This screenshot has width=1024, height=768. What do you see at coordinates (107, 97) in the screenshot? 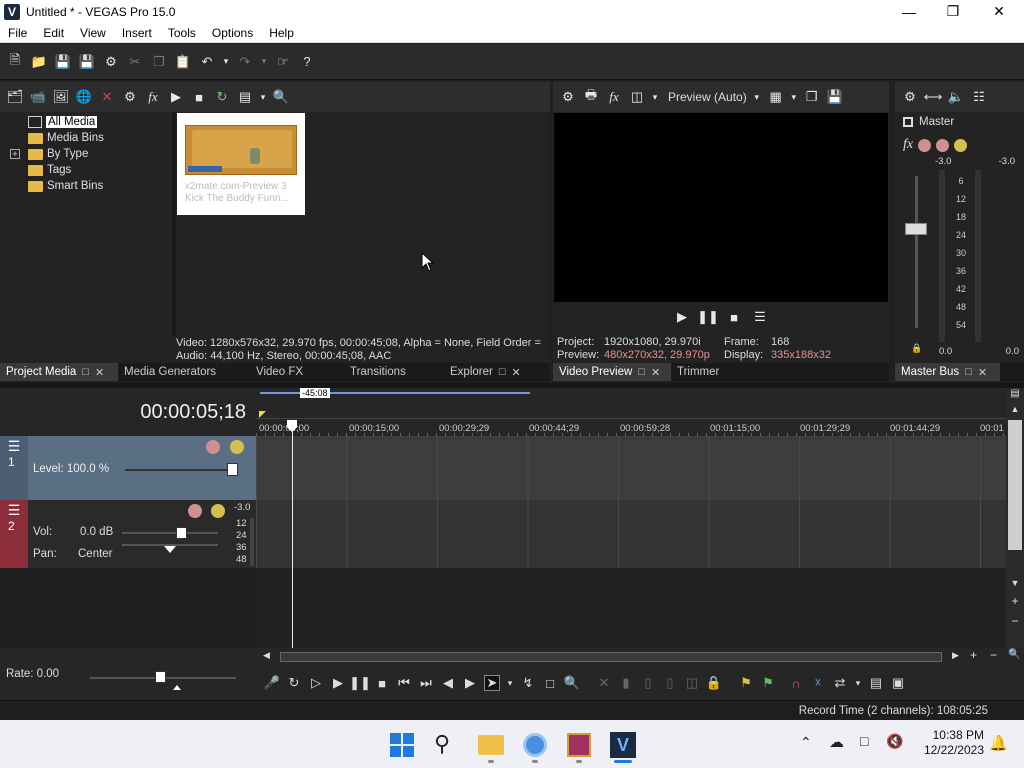
I see `remove-media-icon: ✕` at bounding box center [107, 97].